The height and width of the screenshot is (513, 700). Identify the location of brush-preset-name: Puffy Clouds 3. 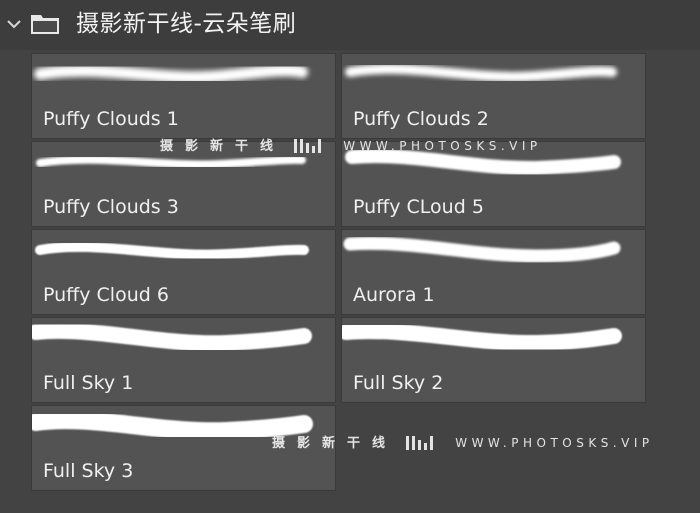
(111, 207).